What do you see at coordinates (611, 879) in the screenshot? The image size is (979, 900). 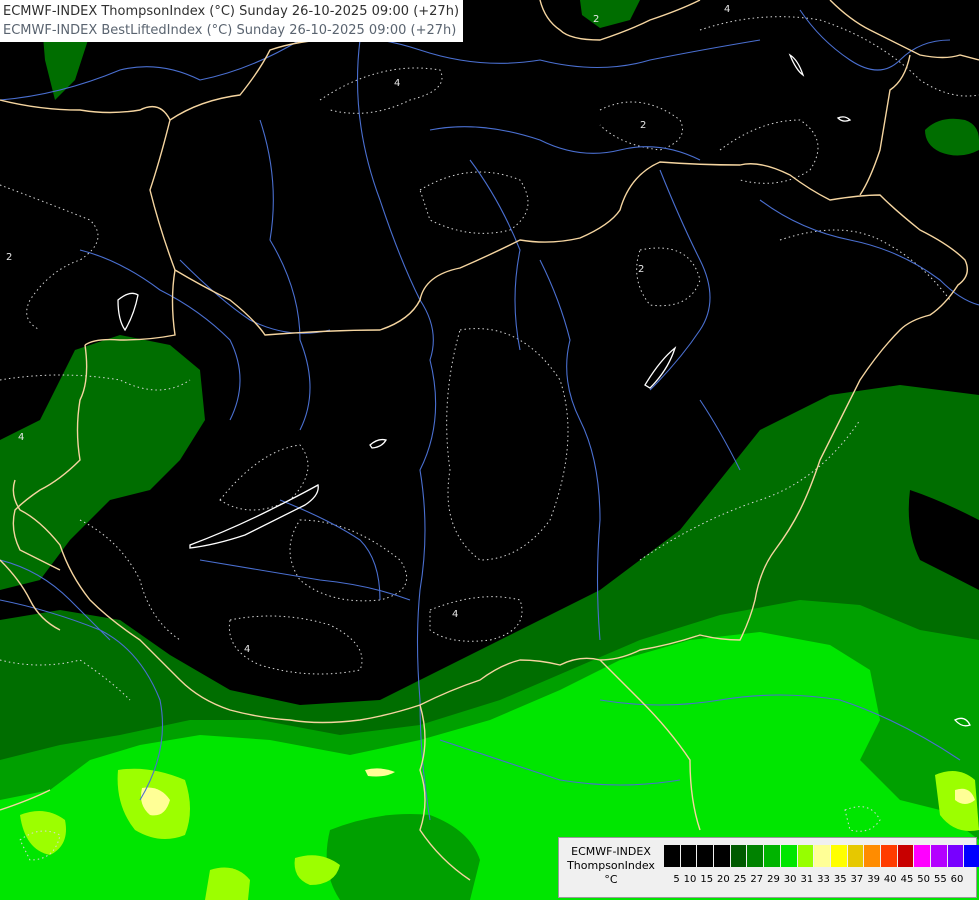 I see `legend-unit: °C` at bounding box center [611, 879].